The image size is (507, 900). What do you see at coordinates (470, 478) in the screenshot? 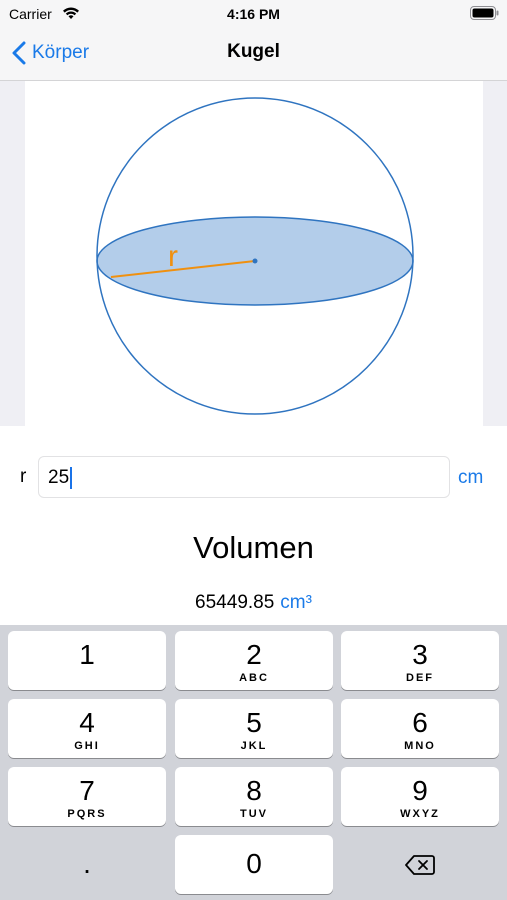
I see `radius-unit-button: cm` at bounding box center [470, 478].